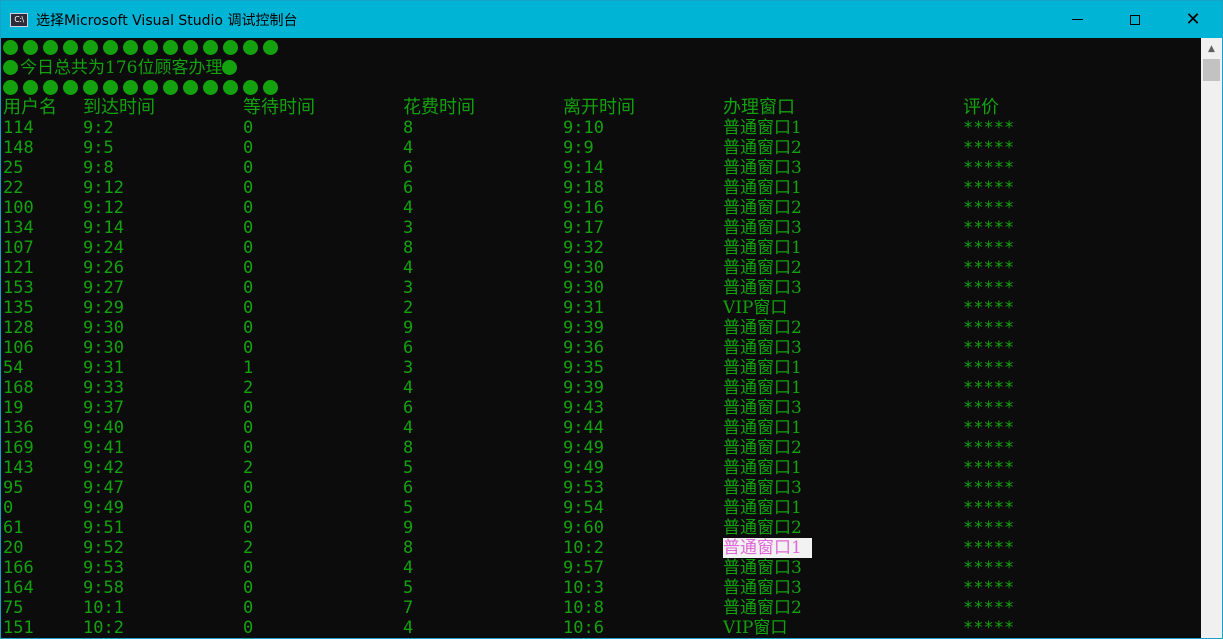 This screenshot has height=639, width=1223. I want to click on table-row: 25 9:8 0 6 9:14 普通窗口3 *****, so click(601, 168).